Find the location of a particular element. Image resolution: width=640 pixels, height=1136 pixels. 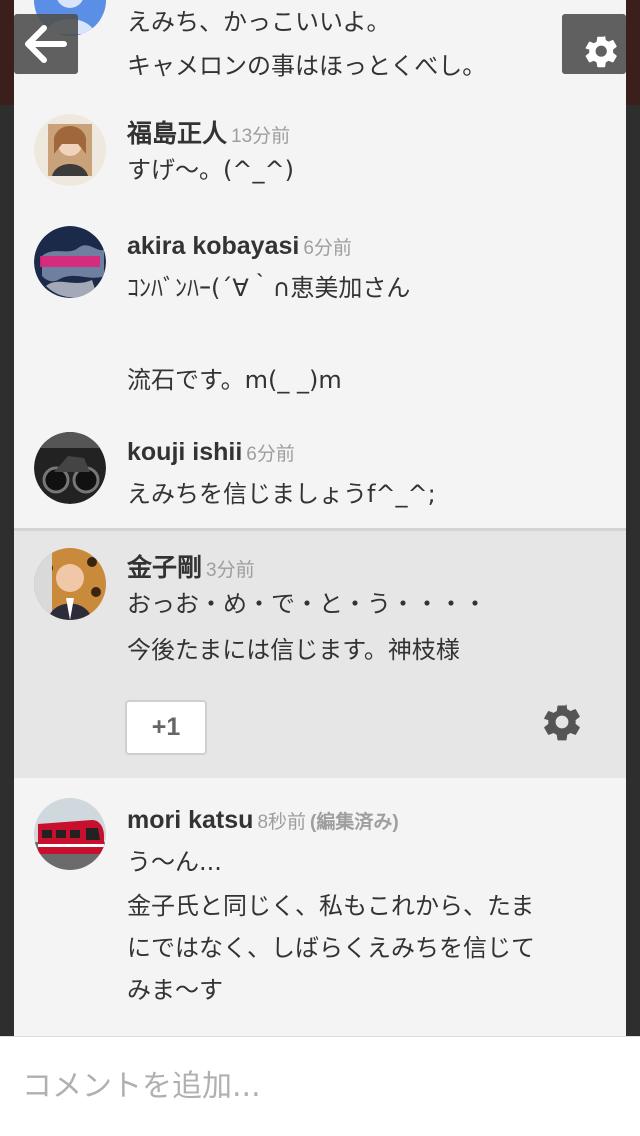

comment-input is located at coordinates (317, 1086).